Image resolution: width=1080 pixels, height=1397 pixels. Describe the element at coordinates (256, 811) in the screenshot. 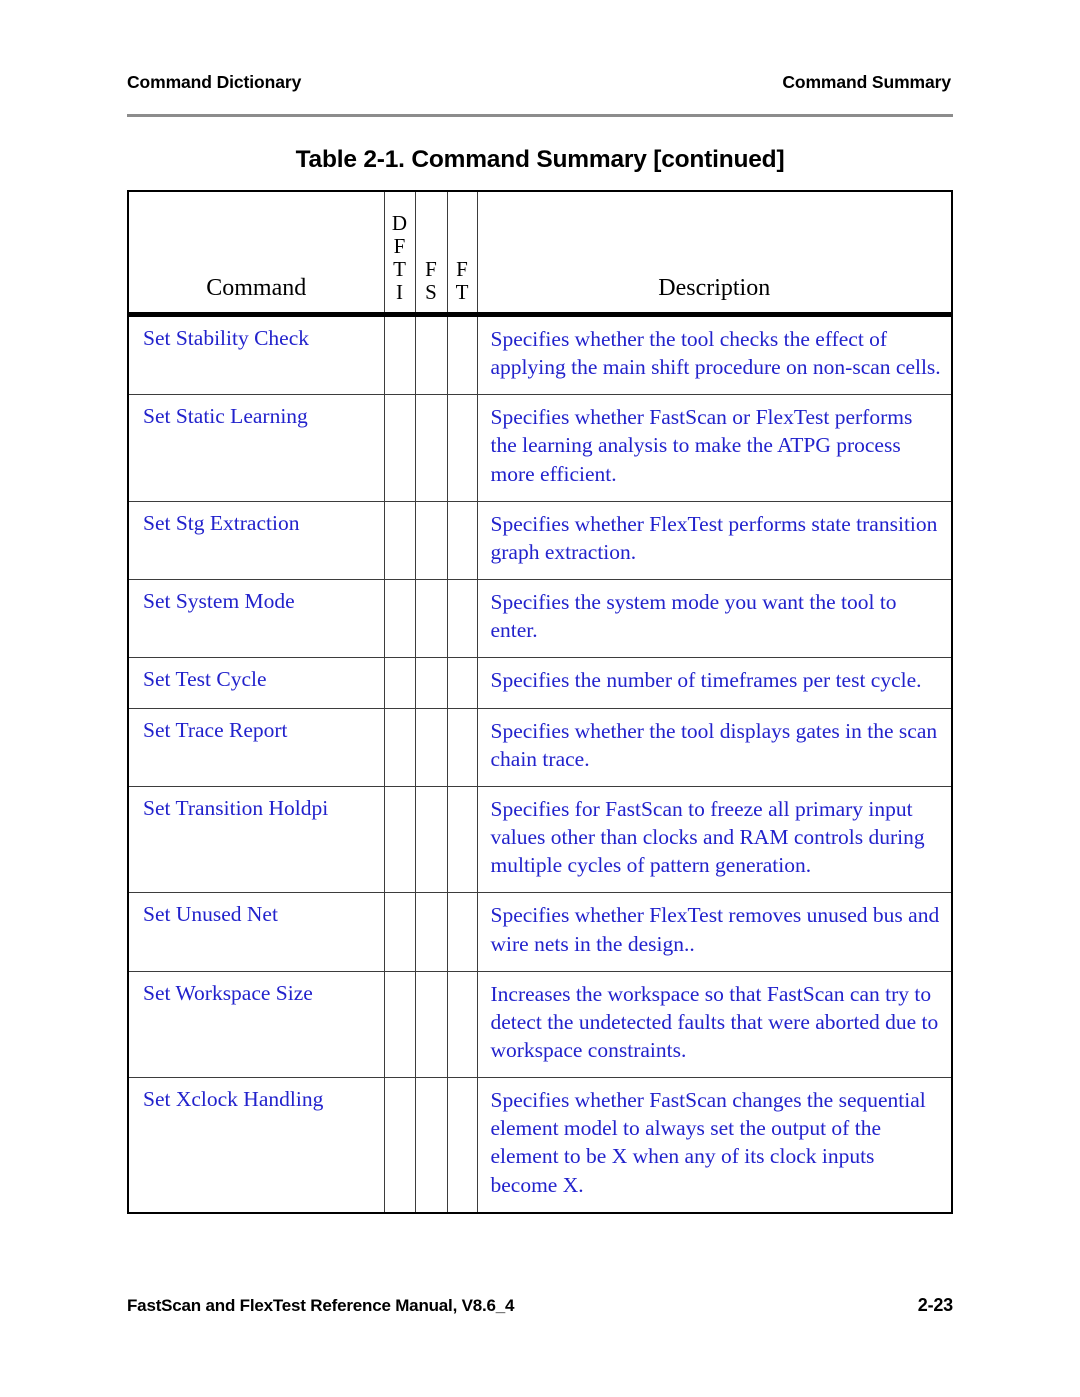

I see `command-link: Set Transition Holdpi` at that location.